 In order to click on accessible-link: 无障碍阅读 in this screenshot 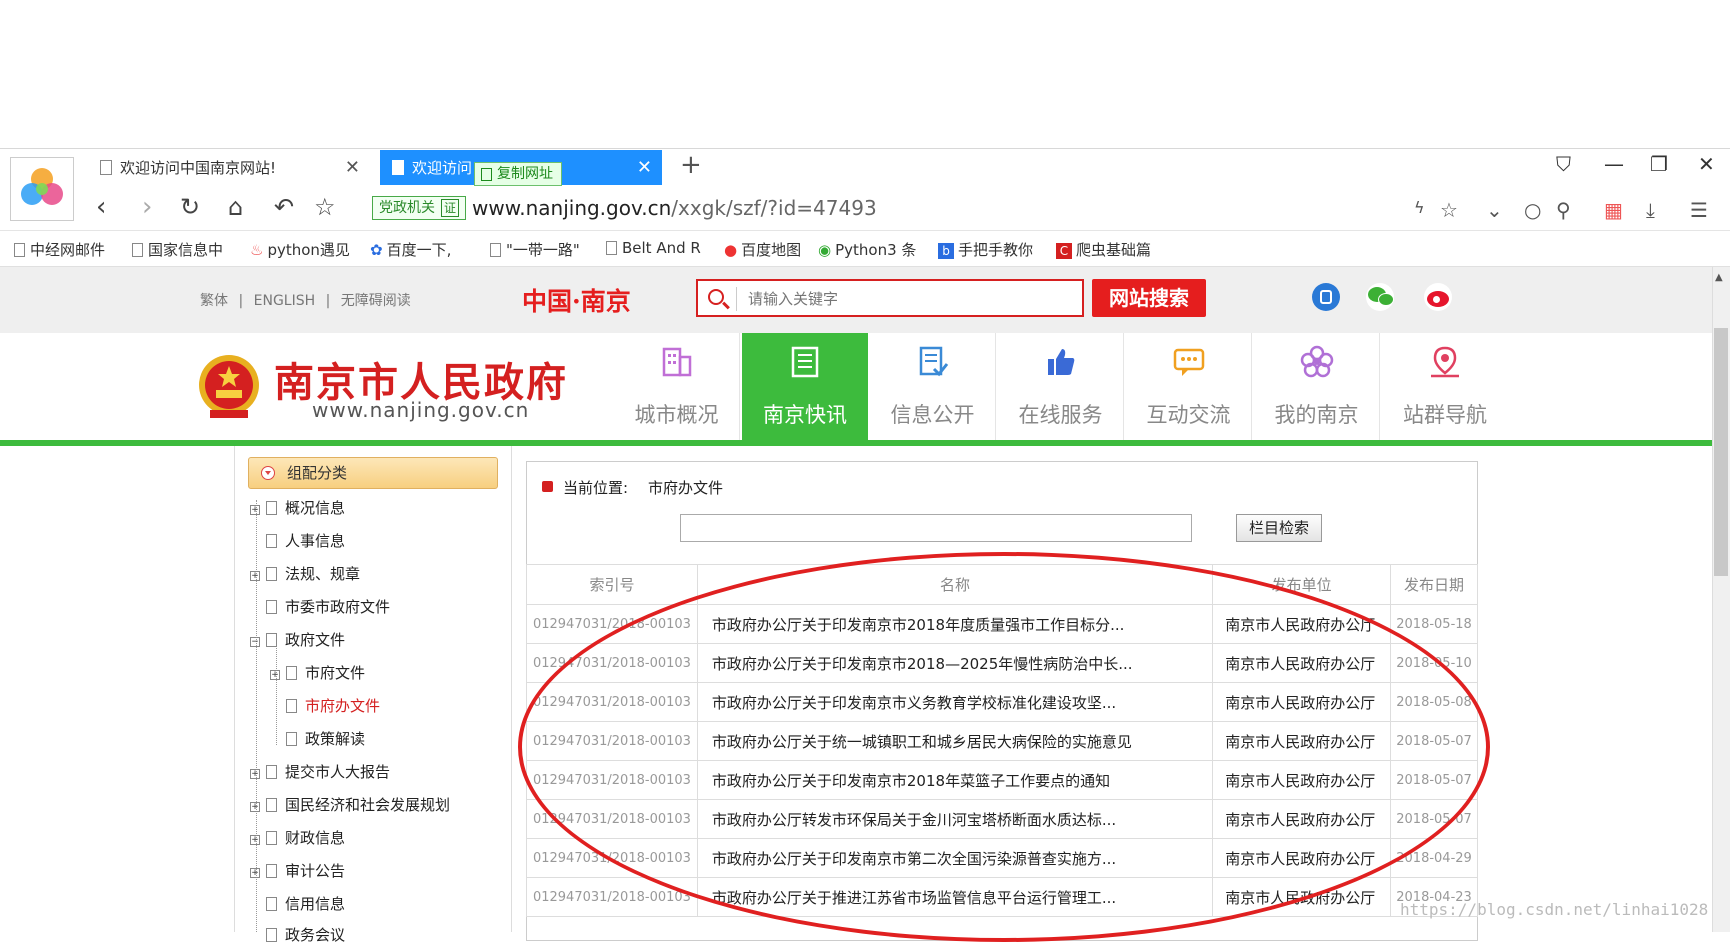, I will do `click(376, 301)`.